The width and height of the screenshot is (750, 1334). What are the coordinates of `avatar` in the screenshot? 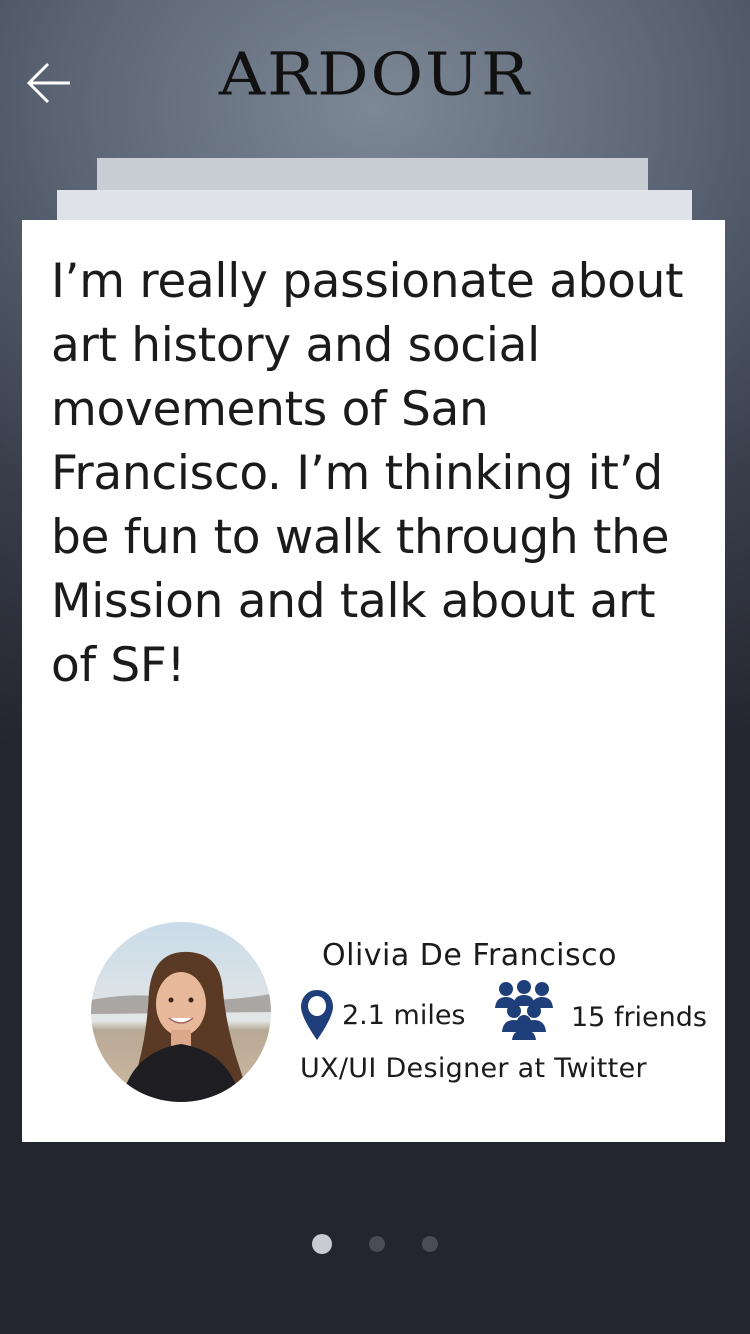 It's located at (181, 1012).